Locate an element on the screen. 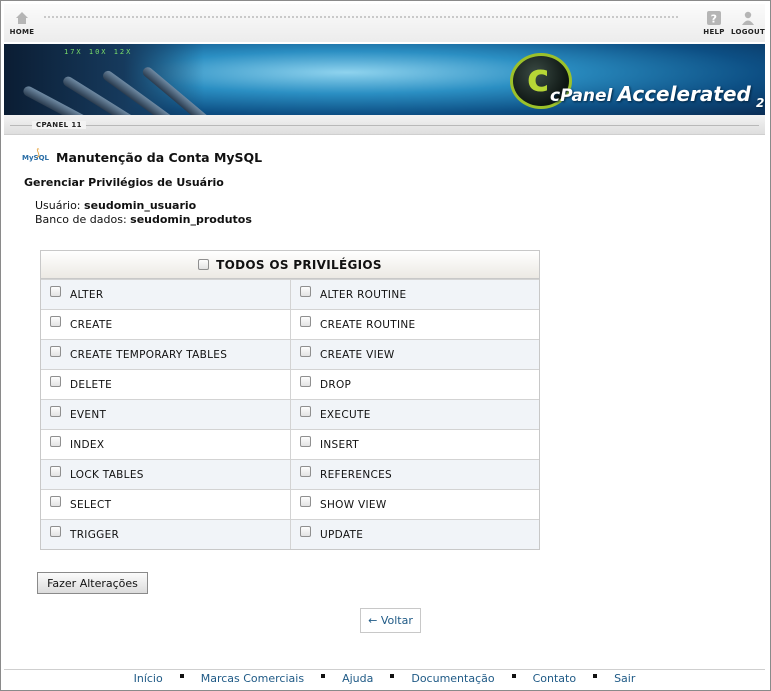 This screenshot has width=771, height=691. privilege-row: INDEX INSERT is located at coordinates (290, 444).